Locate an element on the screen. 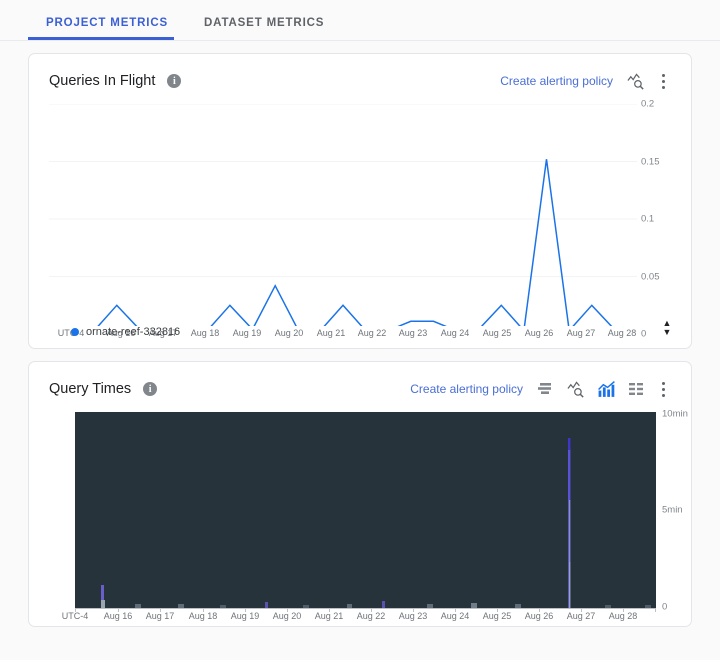  legend-label: ornate-reef-332816 is located at coordinates (133, 332).